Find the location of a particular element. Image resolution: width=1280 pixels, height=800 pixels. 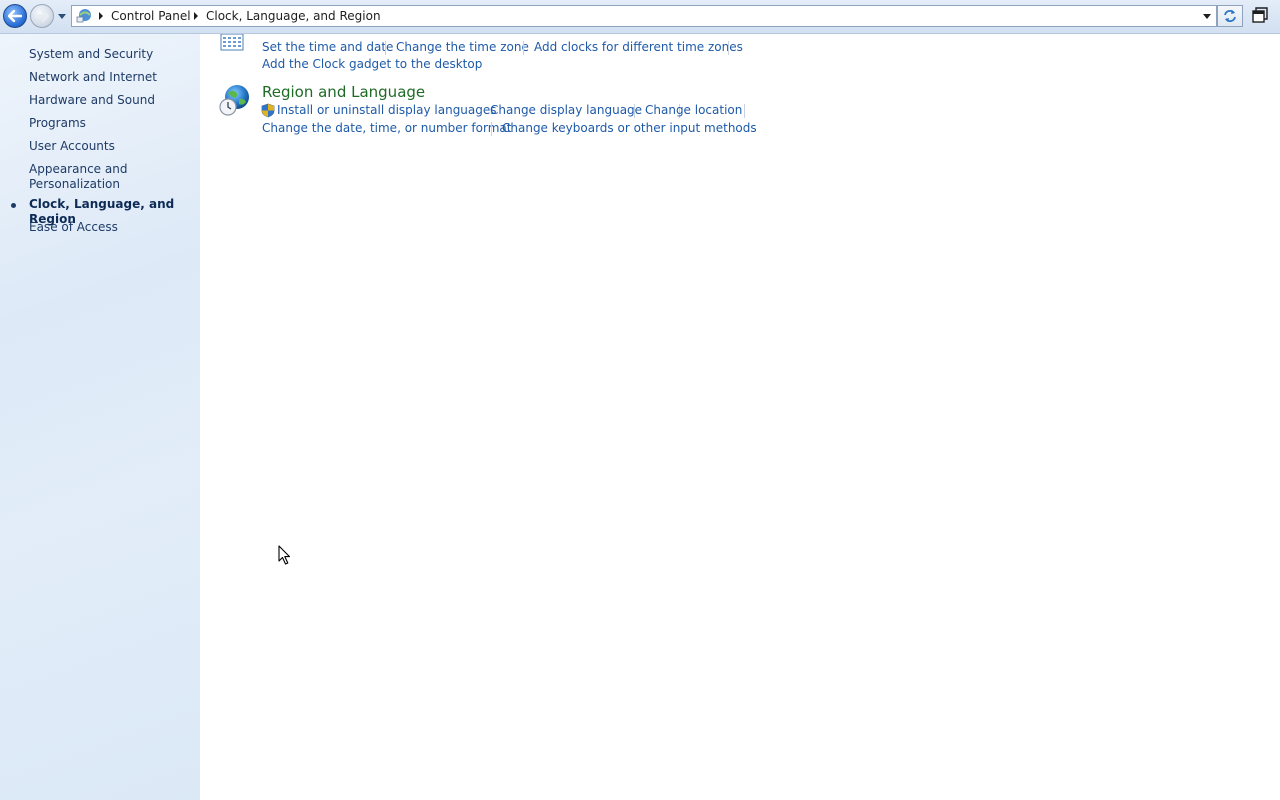

forward-button is located at coordinates (42, 16).